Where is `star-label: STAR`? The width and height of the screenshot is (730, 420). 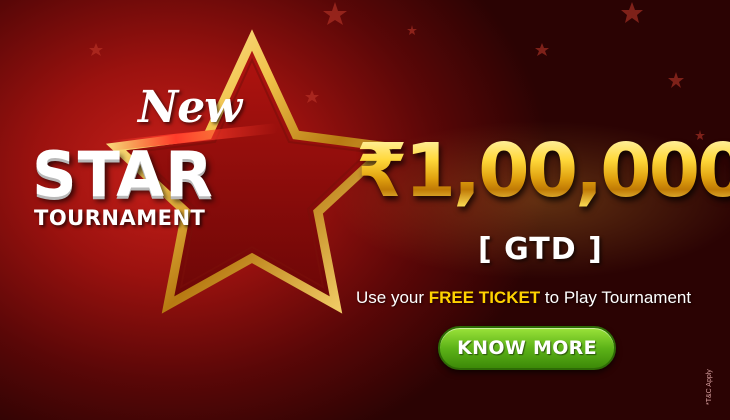
star-label: STAR is located at coordinates (123, 174).